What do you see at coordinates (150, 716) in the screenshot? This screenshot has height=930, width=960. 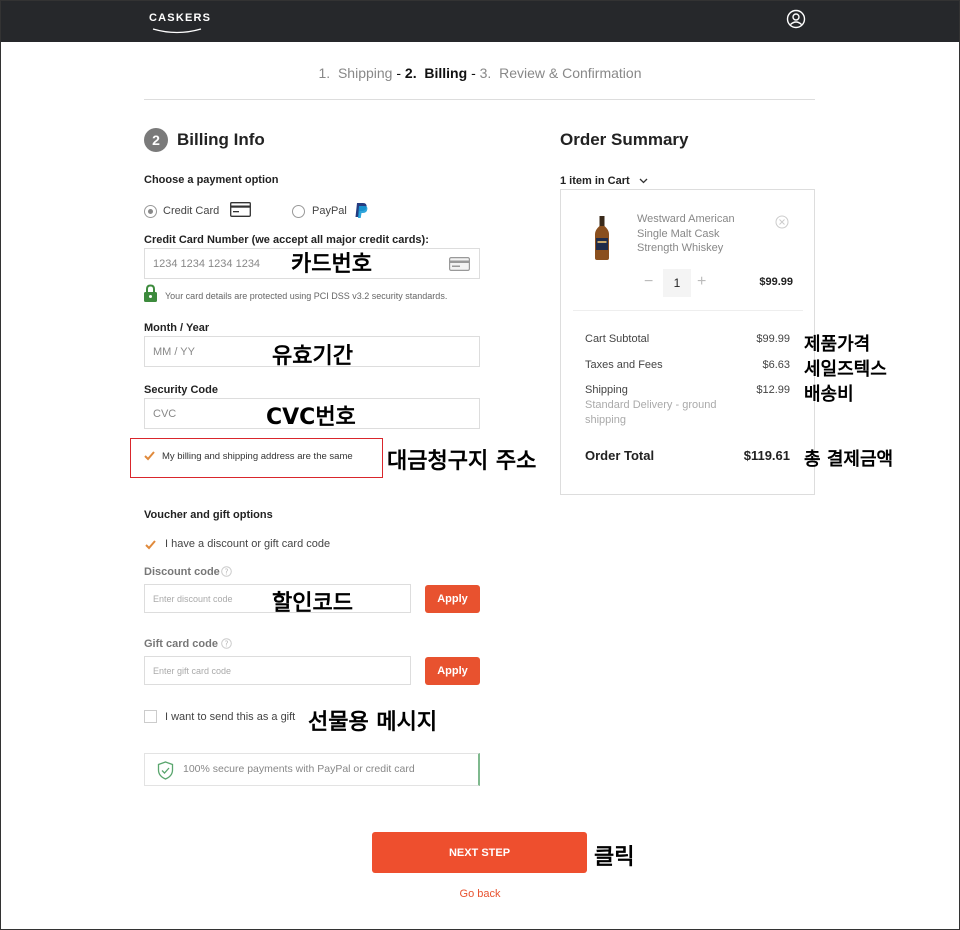 I see `gift-message-checkbox` at bounding box center [150, 716].